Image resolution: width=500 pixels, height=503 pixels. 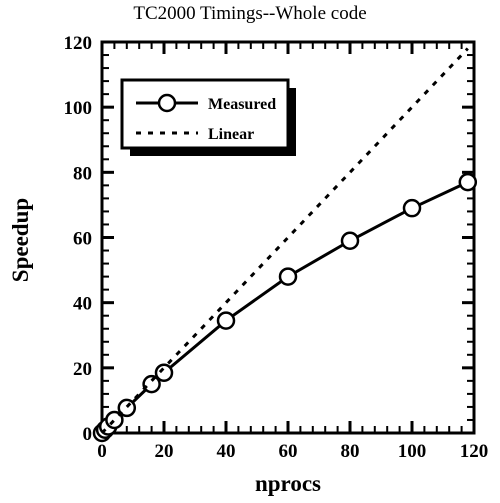 What do you see at coordinates (102, 451) in the screenshot?
I see `x-tick-label: 0` at bounding box center [102, 451].